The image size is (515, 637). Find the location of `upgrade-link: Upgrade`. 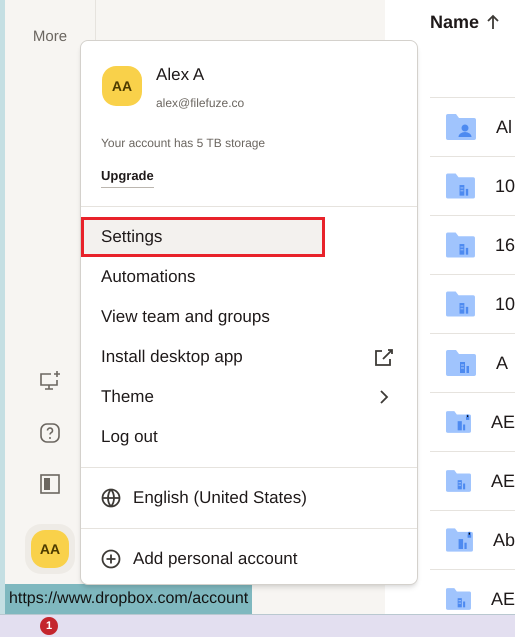

upgrade-link: Upgrade is located at coordinates (127, 177).